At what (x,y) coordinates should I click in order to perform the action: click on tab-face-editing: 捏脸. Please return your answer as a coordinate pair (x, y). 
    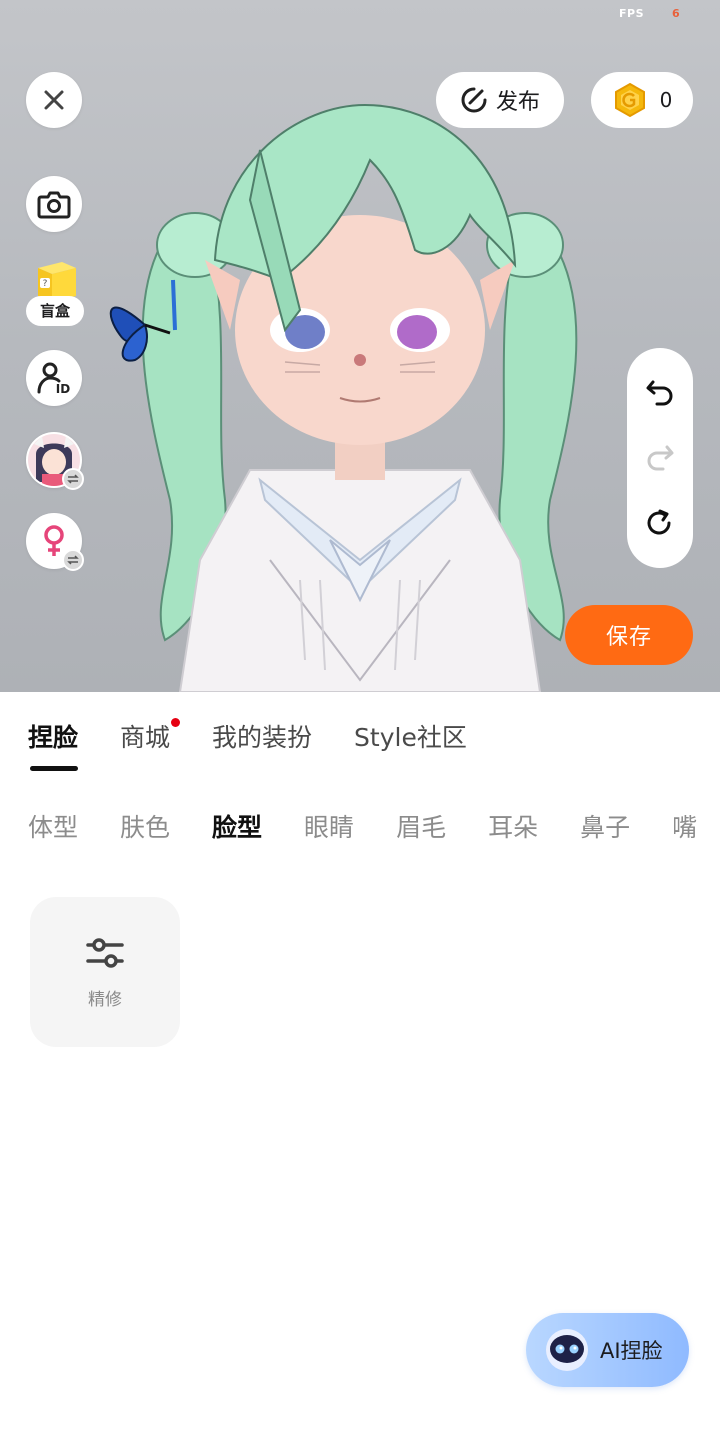
    Looking at the image, I should click on (53, 744).